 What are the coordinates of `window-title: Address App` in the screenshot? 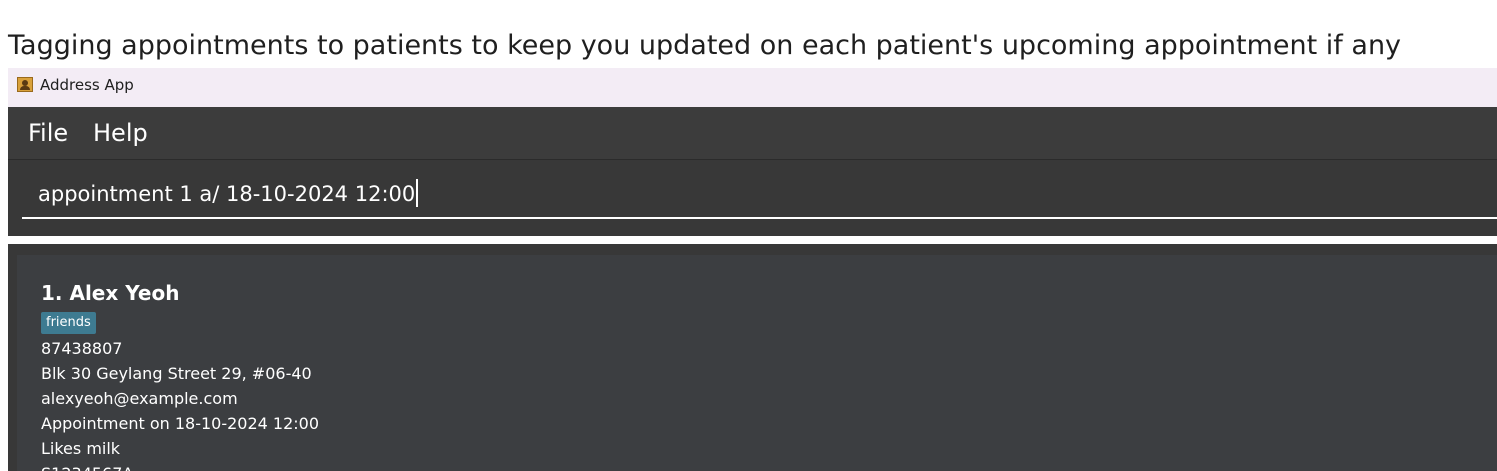 It's located at (87, 85).